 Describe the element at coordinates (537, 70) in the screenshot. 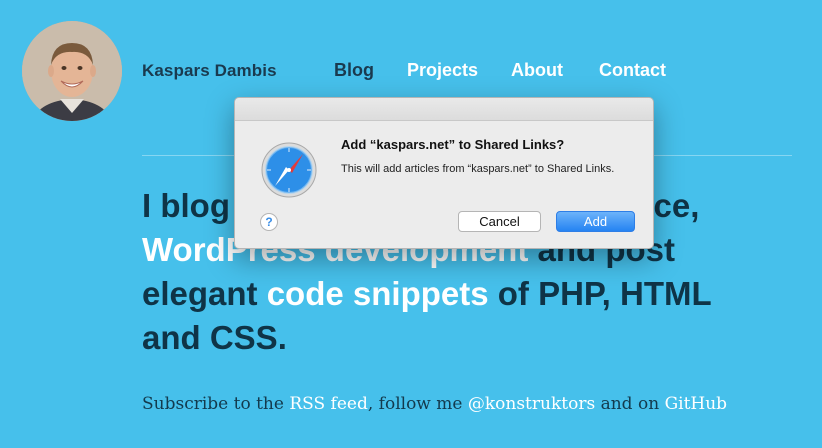

I see `nav-about: About` at that location.